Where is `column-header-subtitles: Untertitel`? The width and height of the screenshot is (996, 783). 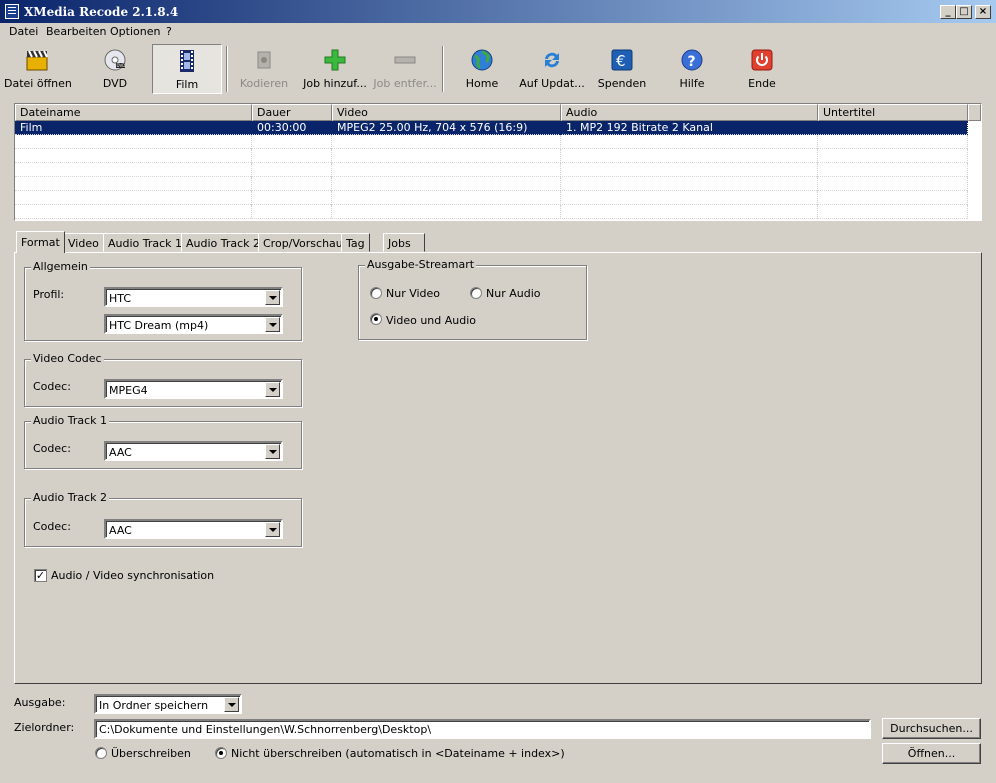 column-header-subtitles: Untertitel is located at coordinates (893, 112).